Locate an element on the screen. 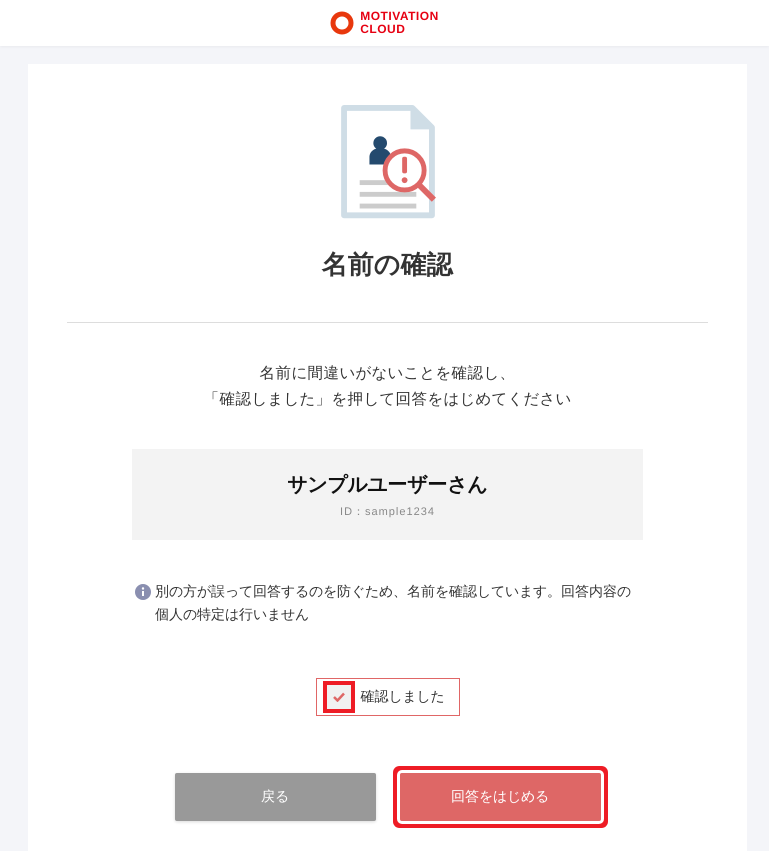  logo-text: MOTIVATION CLOUD is located at coordinates (399, 23).